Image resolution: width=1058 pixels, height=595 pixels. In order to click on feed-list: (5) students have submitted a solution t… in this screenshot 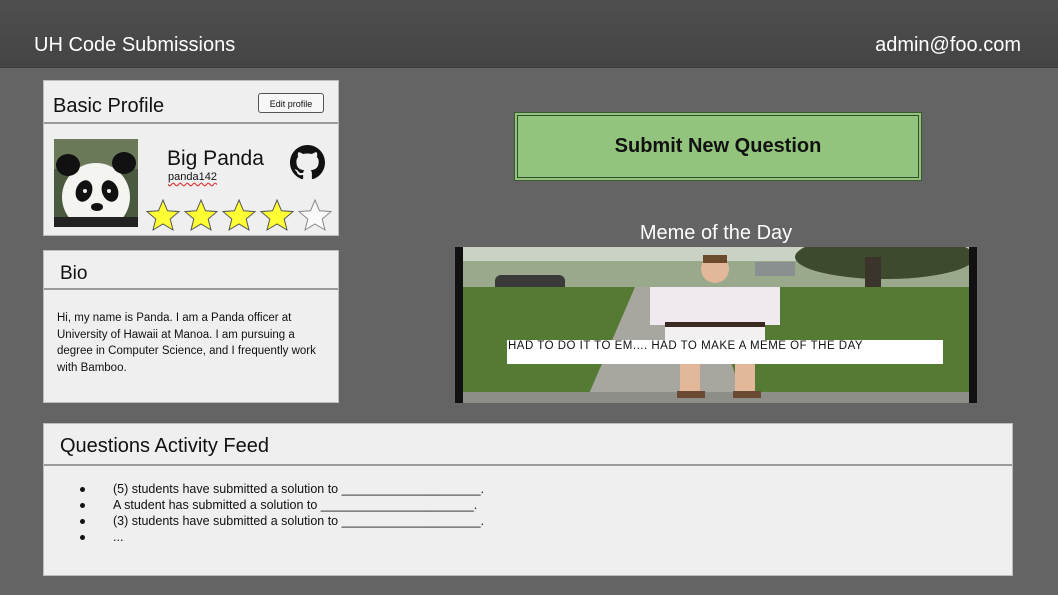, I will do `click(282, 513)`.